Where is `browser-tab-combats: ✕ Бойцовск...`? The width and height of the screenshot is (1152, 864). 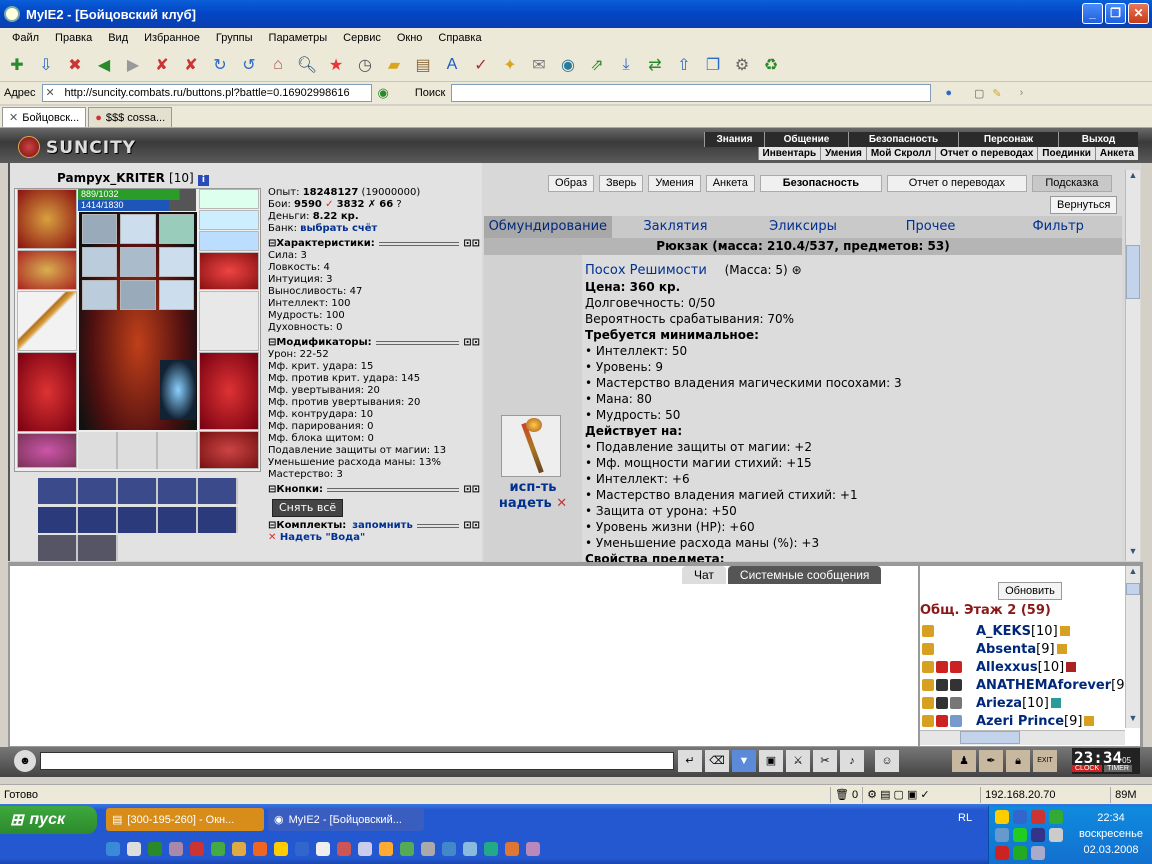 browser-tab-combats: ✕ Бойцовск... is located at coordinates (44, 117).